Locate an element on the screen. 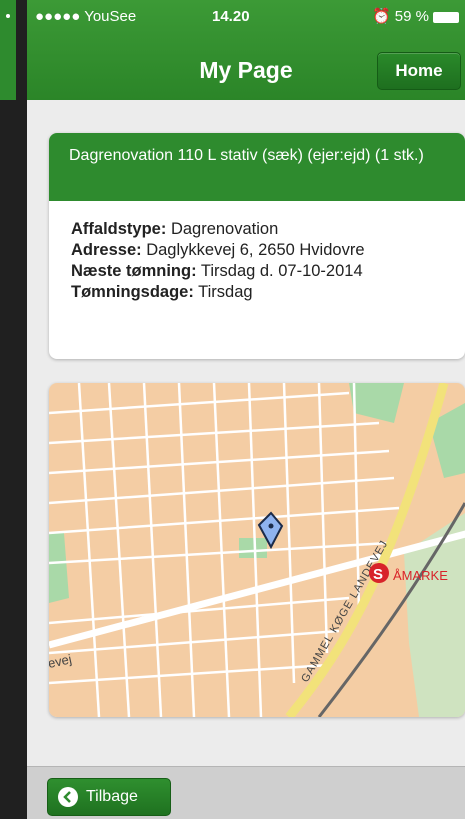 The width and height of the screenshot is (465, 819). alarm-icon: ⏰ is located at coordinates (381, 16).